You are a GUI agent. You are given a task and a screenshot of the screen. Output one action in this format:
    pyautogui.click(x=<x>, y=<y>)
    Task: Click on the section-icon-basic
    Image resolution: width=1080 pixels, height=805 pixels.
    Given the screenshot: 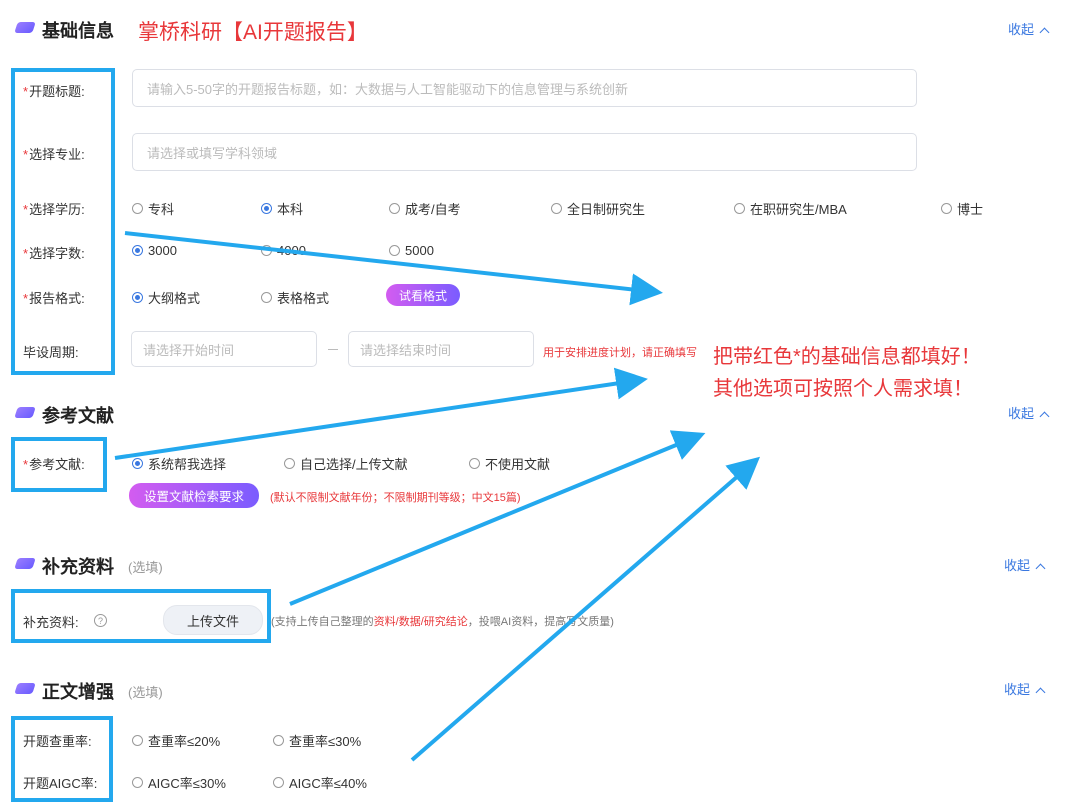 What is the action you would take?
    pyautogui.click(x=25, y=27)
    